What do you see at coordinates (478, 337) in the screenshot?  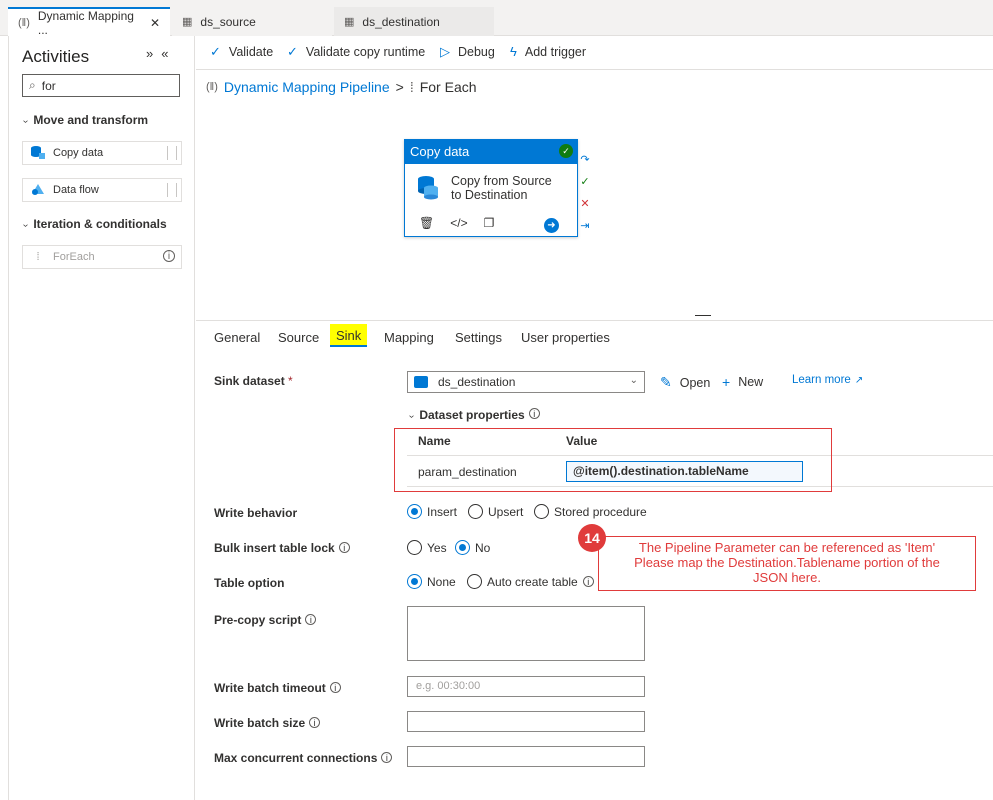 I see `tab-settings: Settings` at bounding box center [478, 337].